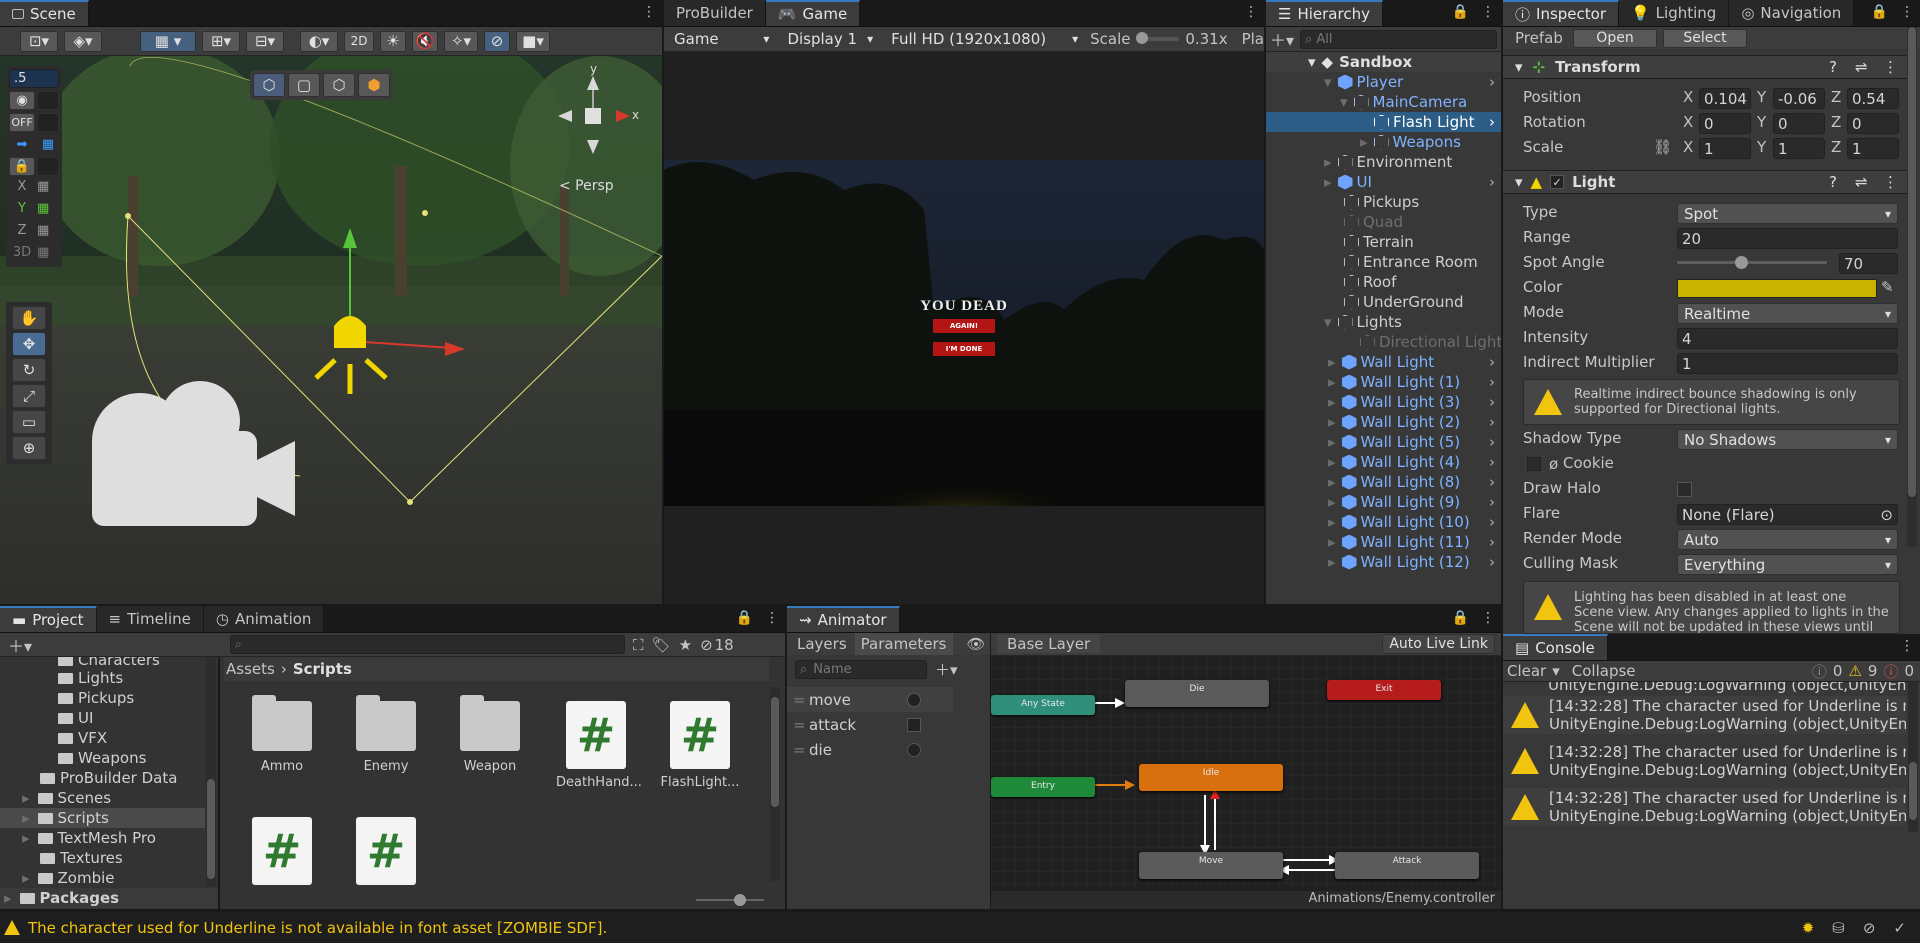  Describe the element at coordinates (1887, 287) in the screenshot. I see `eyedropper-icon: ✎` at that location.